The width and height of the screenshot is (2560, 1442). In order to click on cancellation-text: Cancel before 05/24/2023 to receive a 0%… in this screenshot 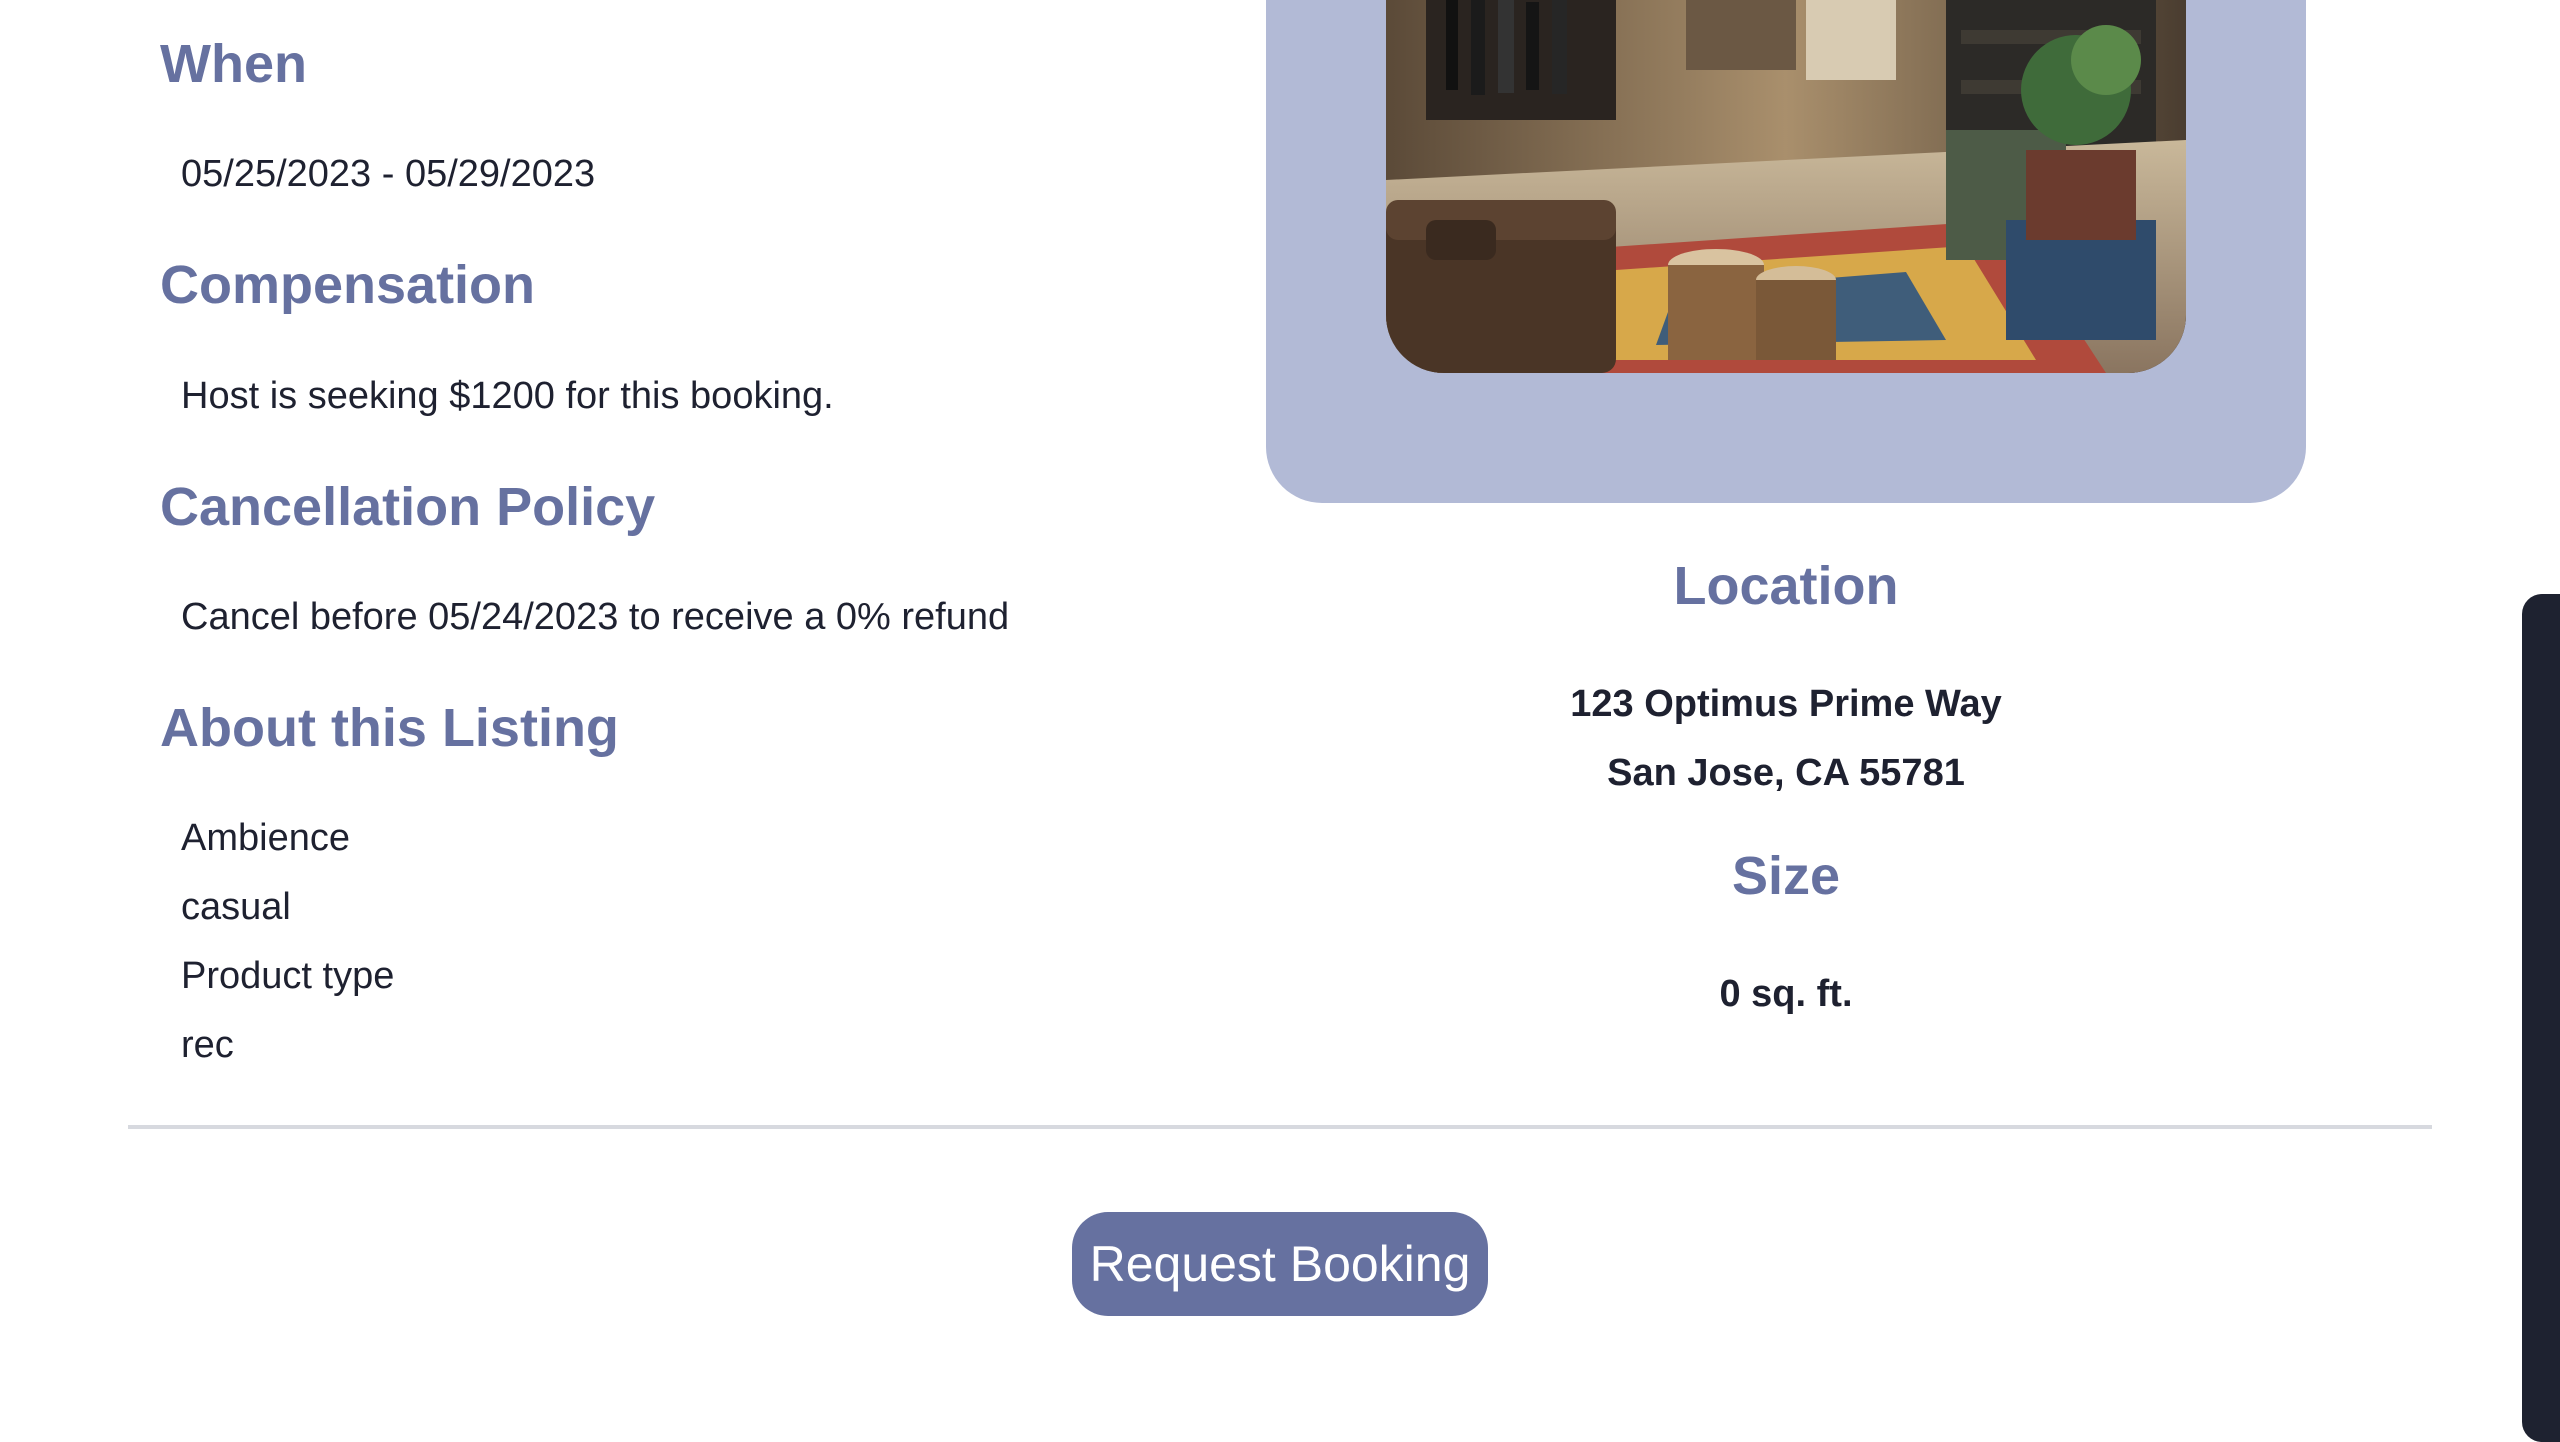, I will do `click(595, 617)`.